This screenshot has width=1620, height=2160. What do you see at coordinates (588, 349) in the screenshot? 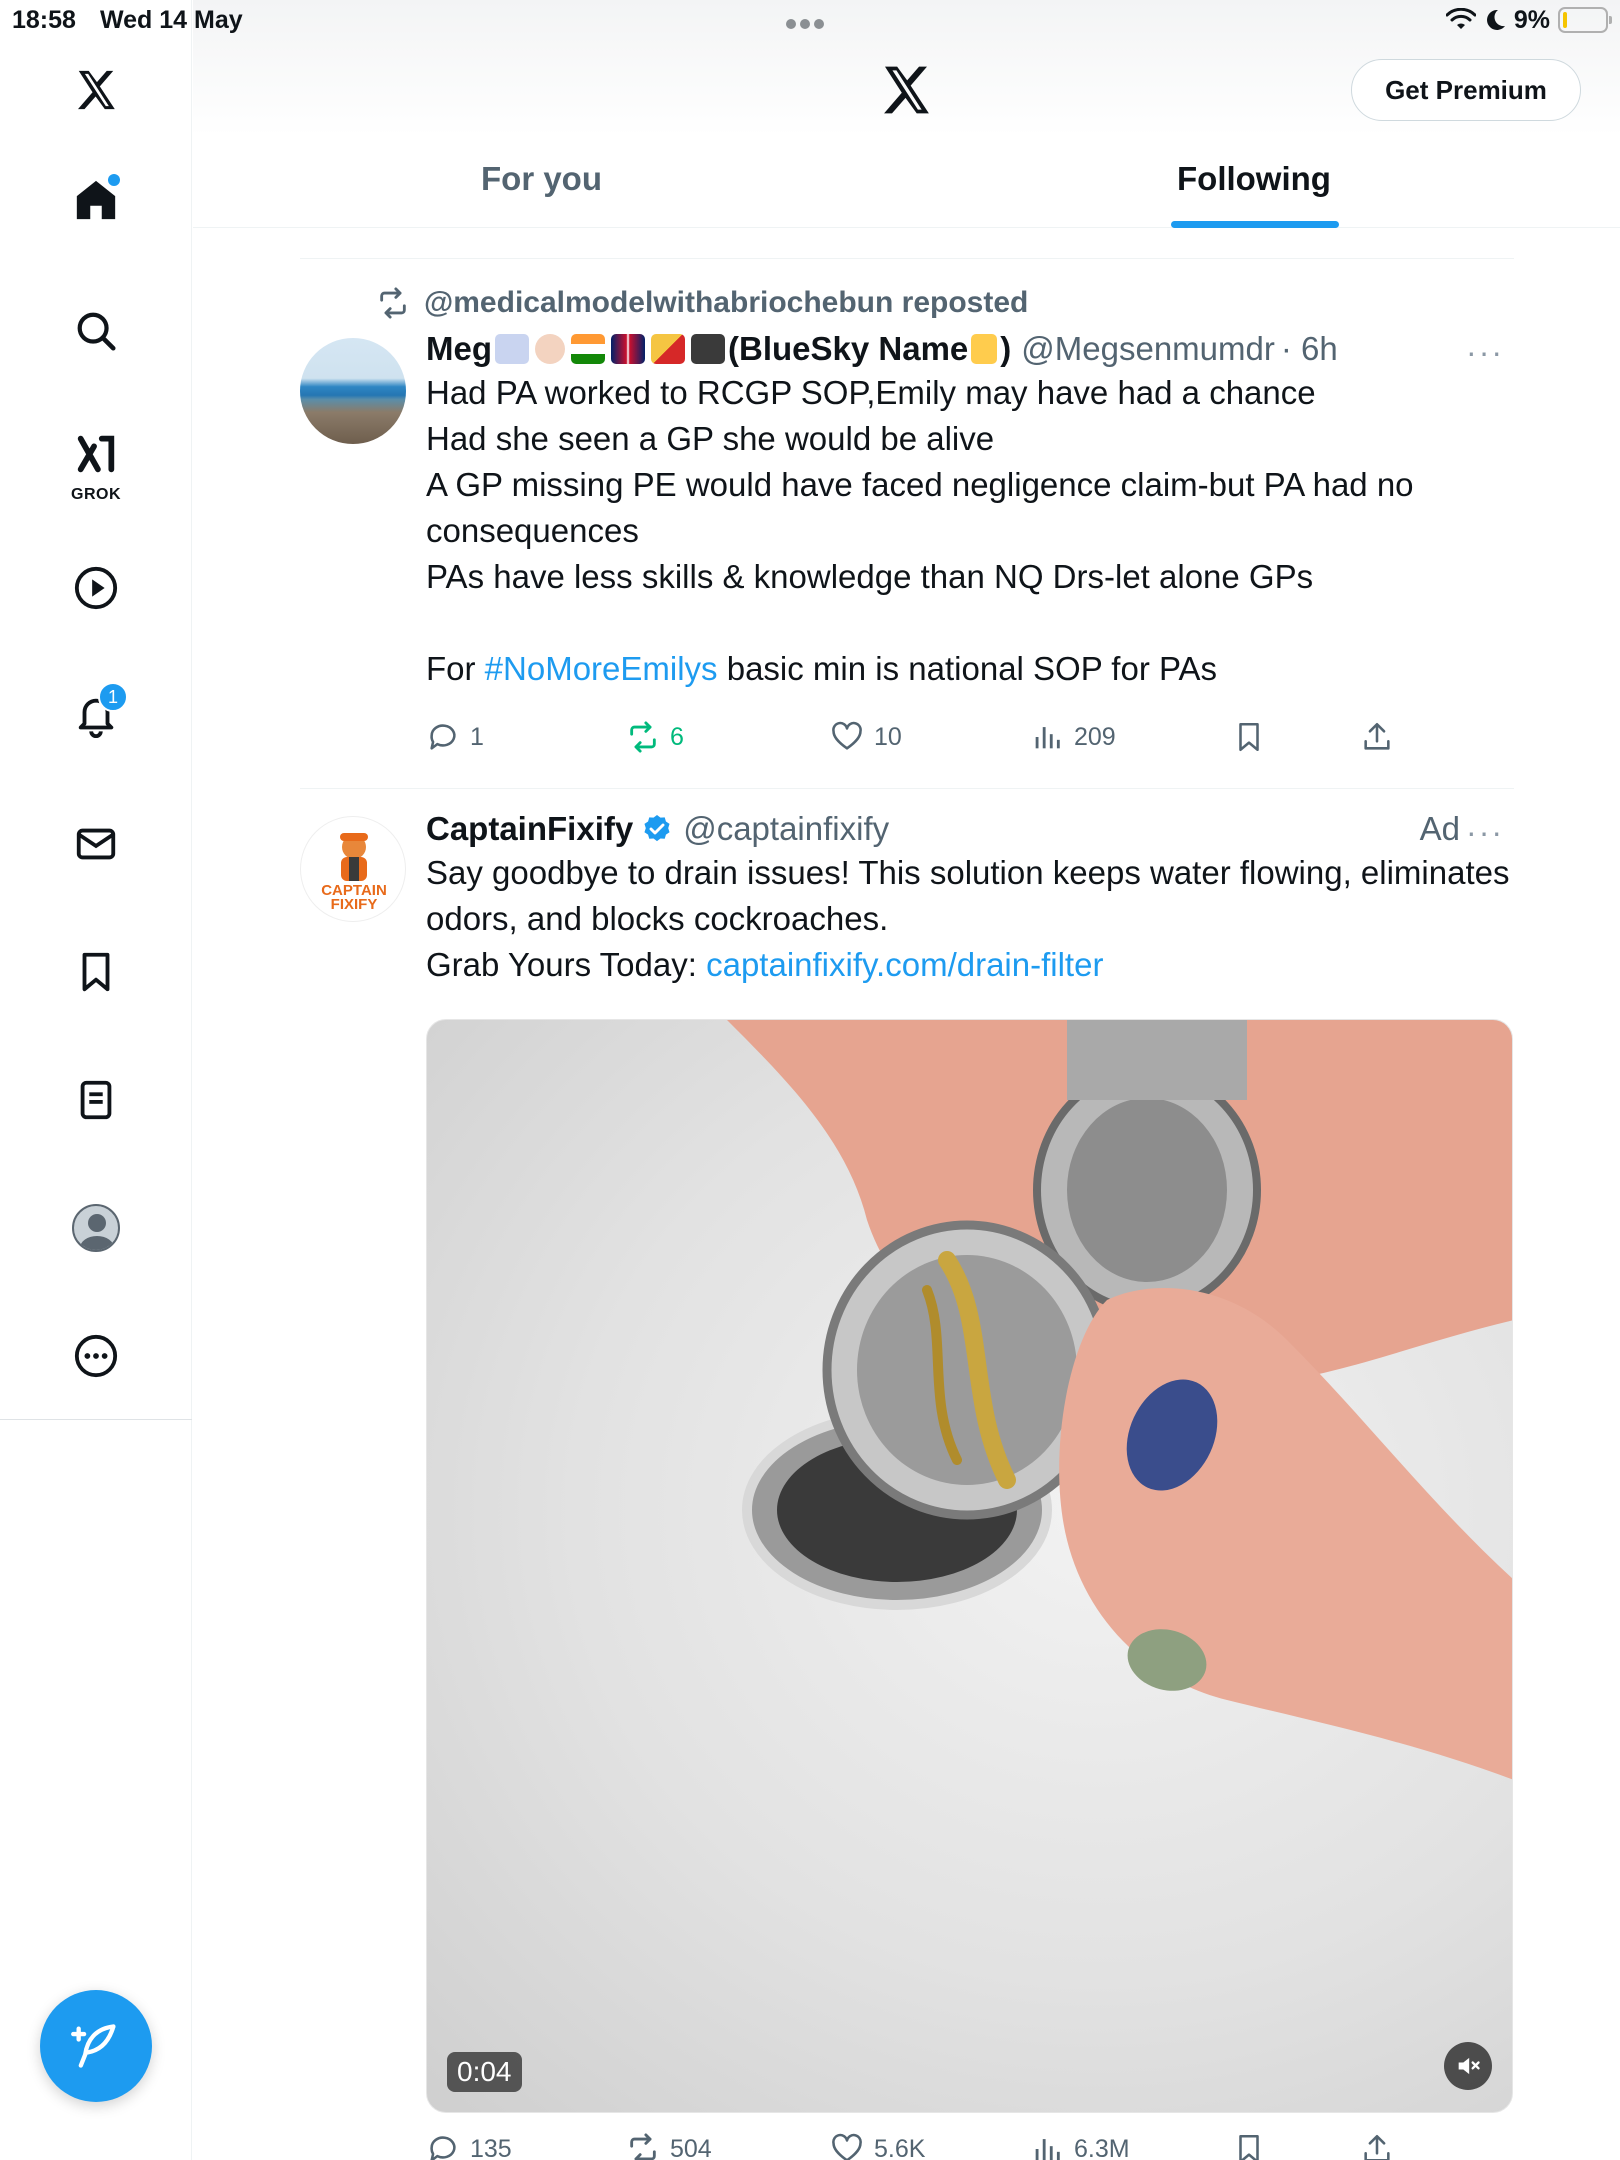
I see `india-flag-icon` at bounding box center [588, 349].